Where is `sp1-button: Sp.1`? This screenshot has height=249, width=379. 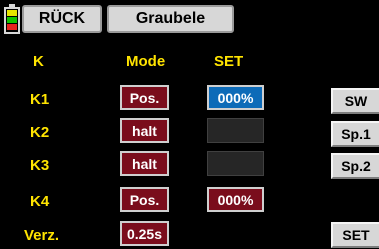 sp1-button: Sp.1 is located at coordinates (355, 134).